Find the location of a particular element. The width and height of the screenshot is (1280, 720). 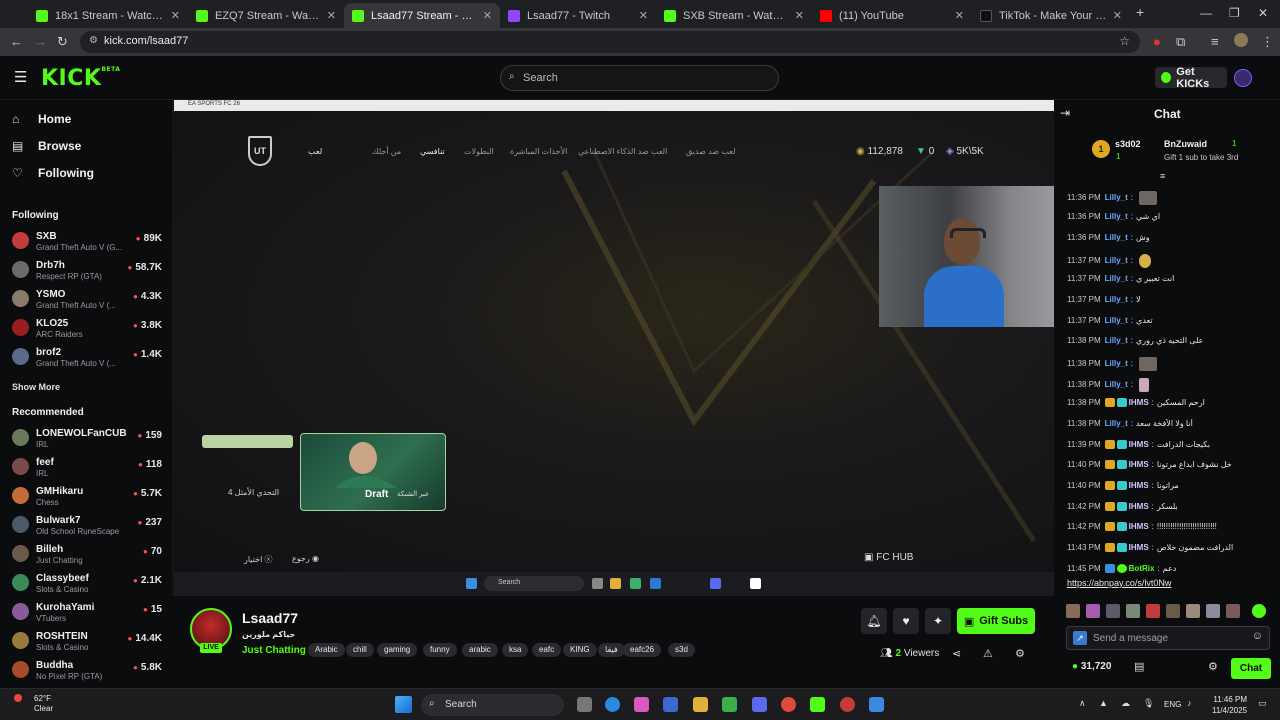

profile-avatar-icon is located at coordinates (1241, 40).